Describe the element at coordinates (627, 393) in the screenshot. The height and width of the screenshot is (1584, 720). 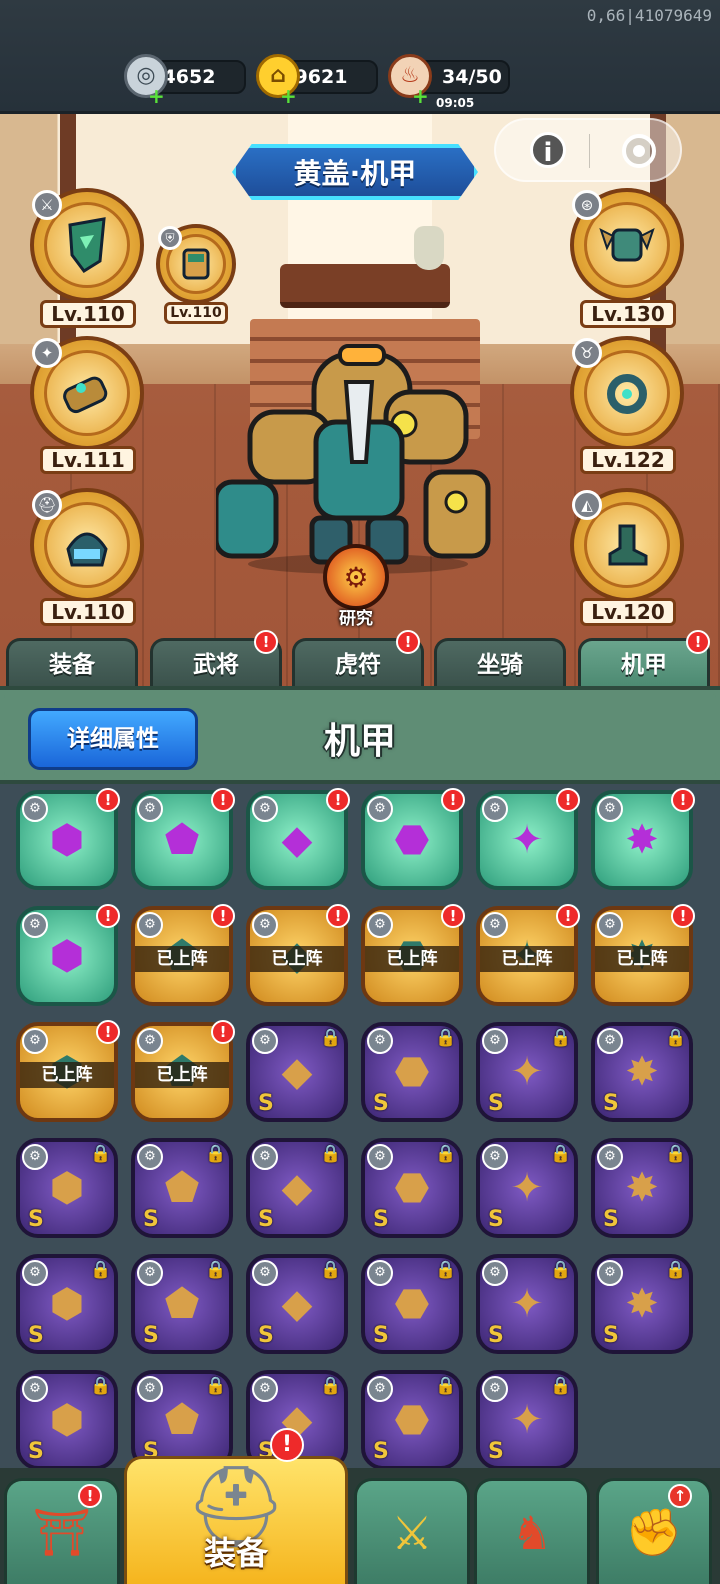
I see `slot-amulet: ♉` at that location.